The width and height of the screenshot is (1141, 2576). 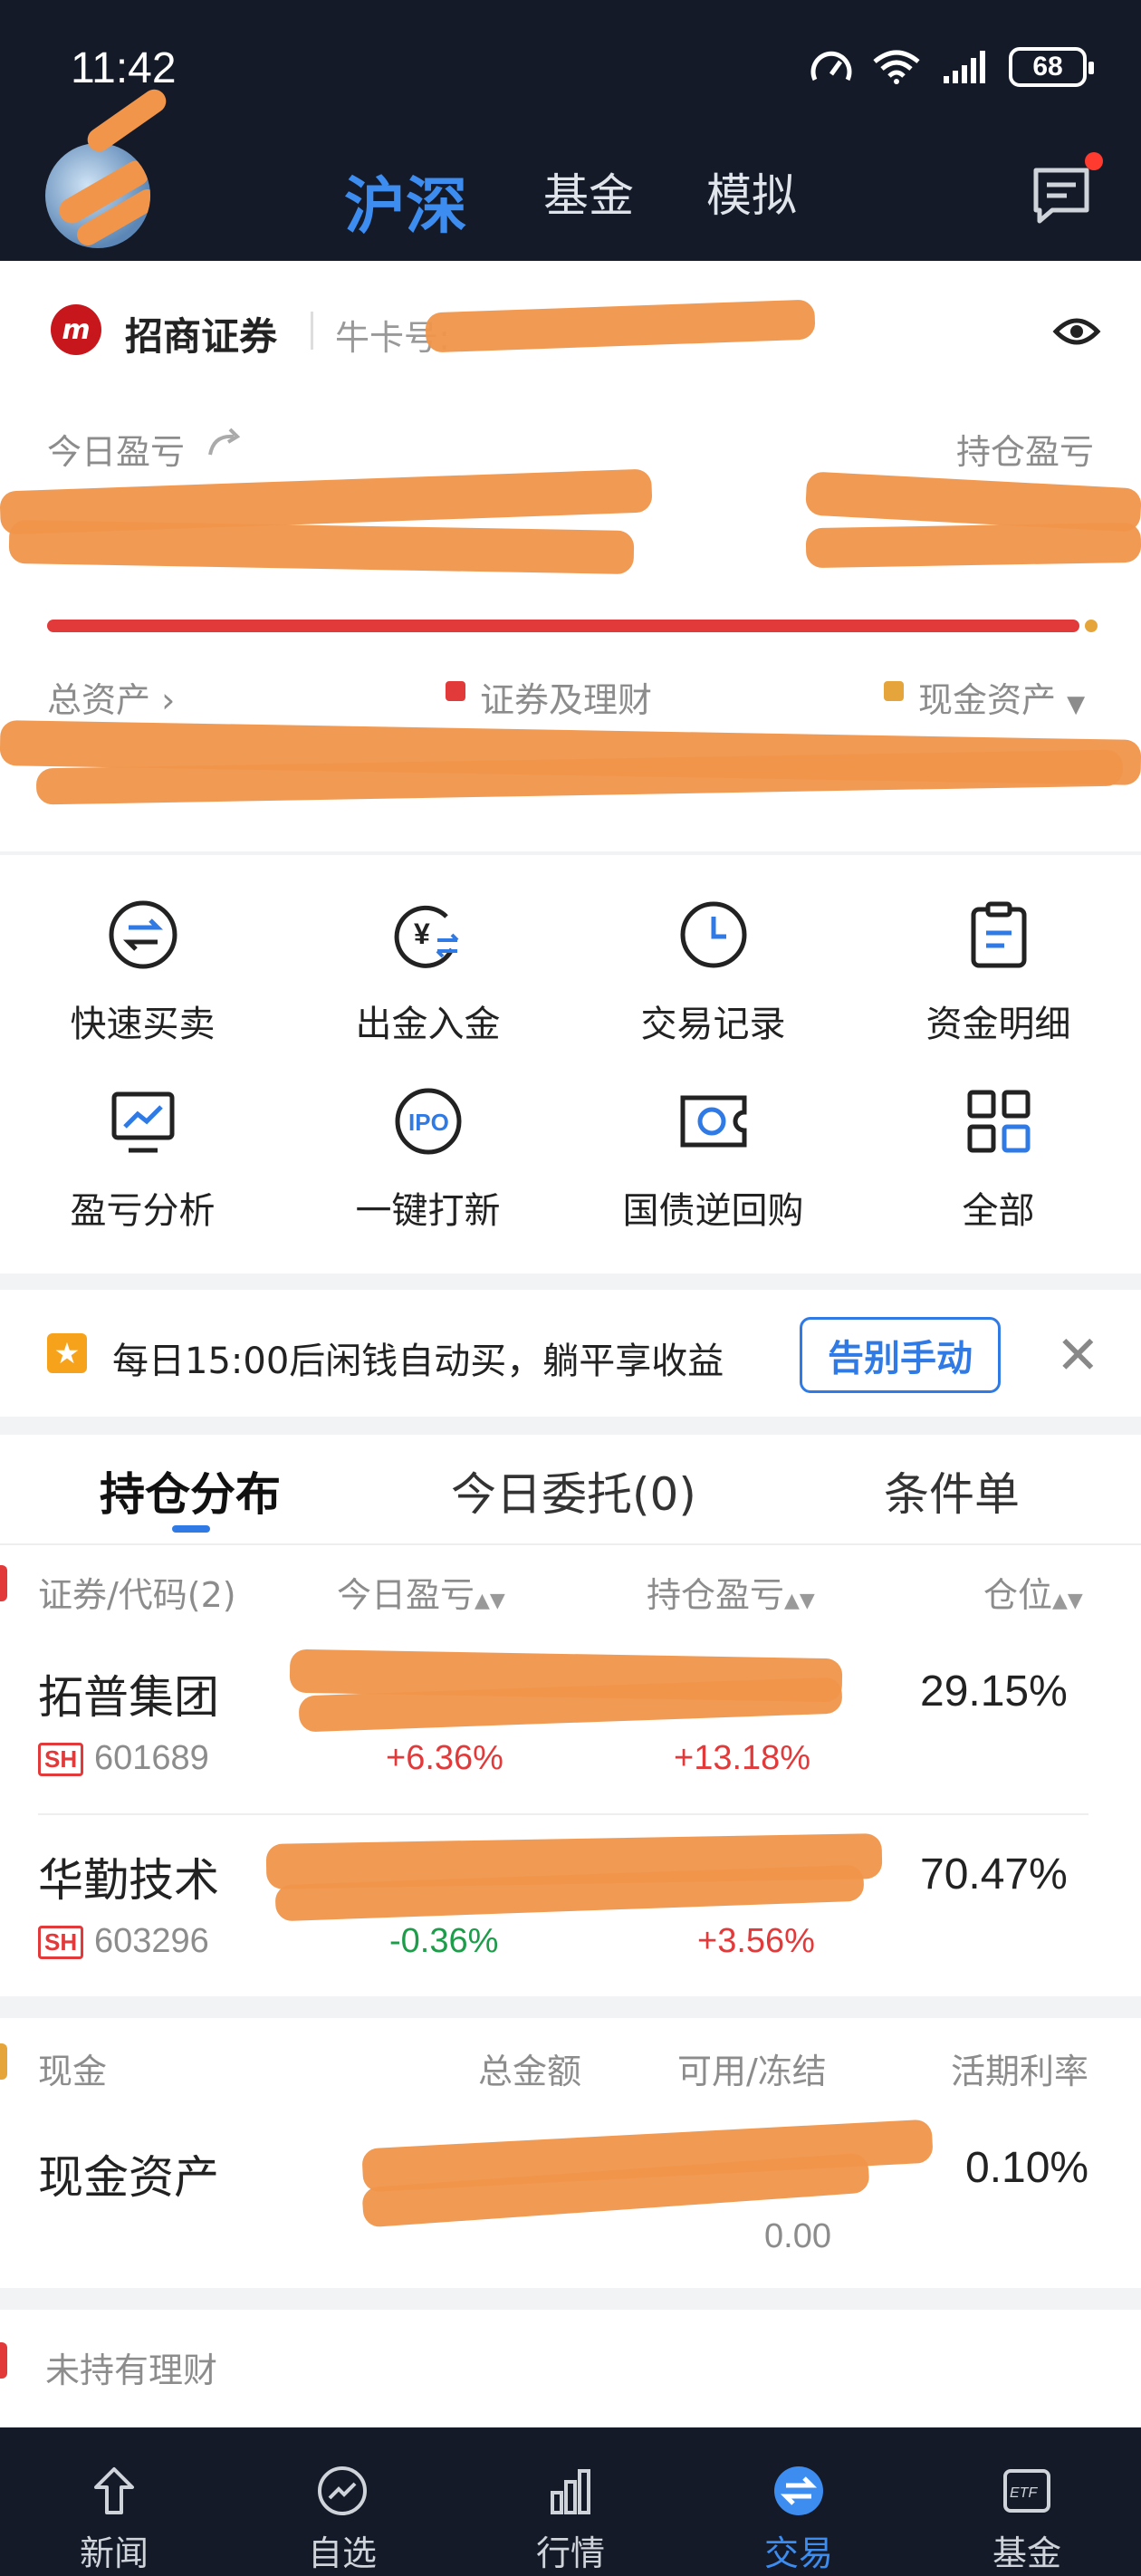 What do you see at coordinates (151, 1941) in the screenshot?
I see `stock-code: 603296` at bounding box center [151, 1941].